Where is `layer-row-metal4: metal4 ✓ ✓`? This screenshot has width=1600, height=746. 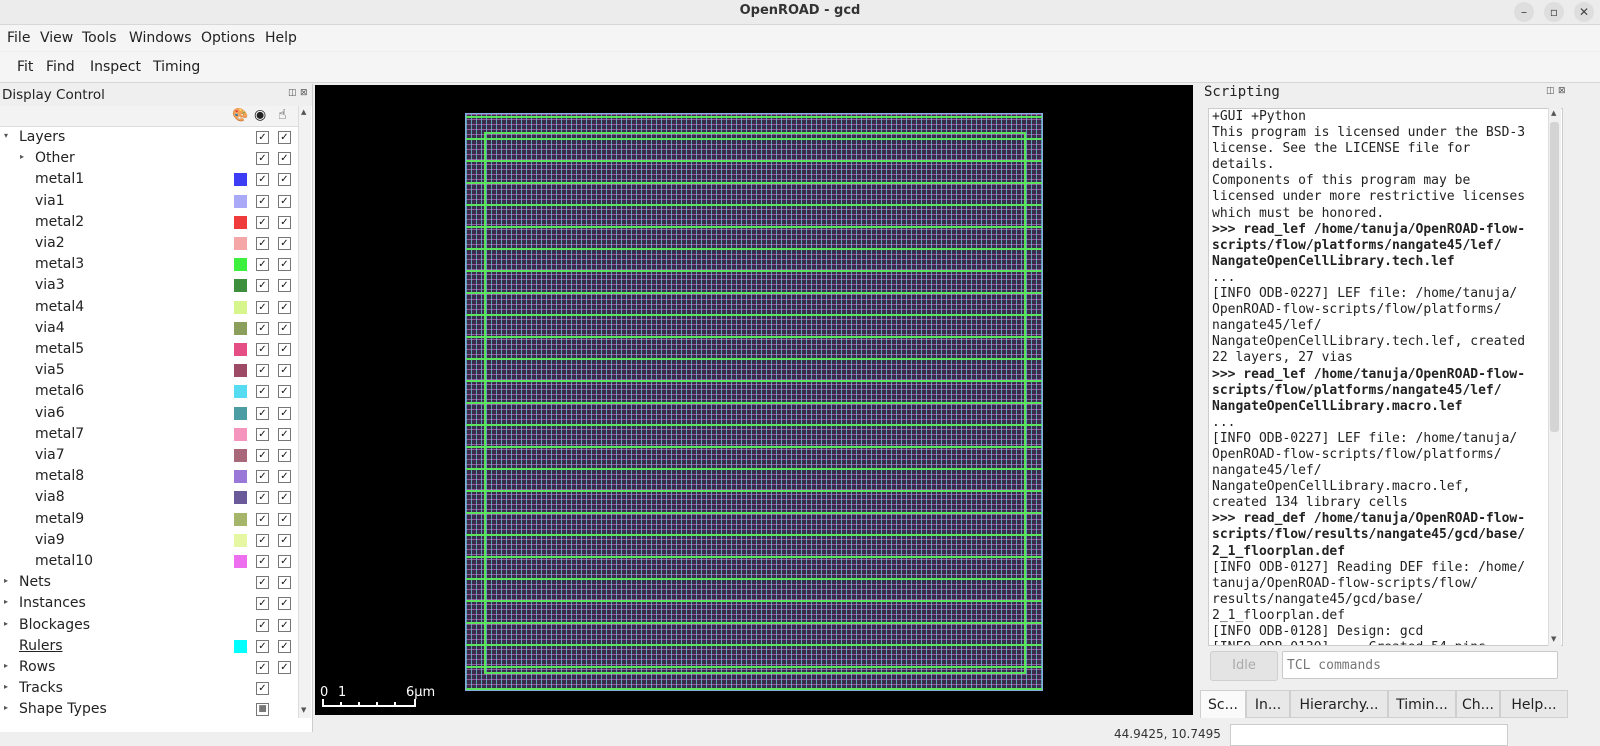 layer-row-metal4: metal4 ✓ ✓ is located at coordinates (149, 307).